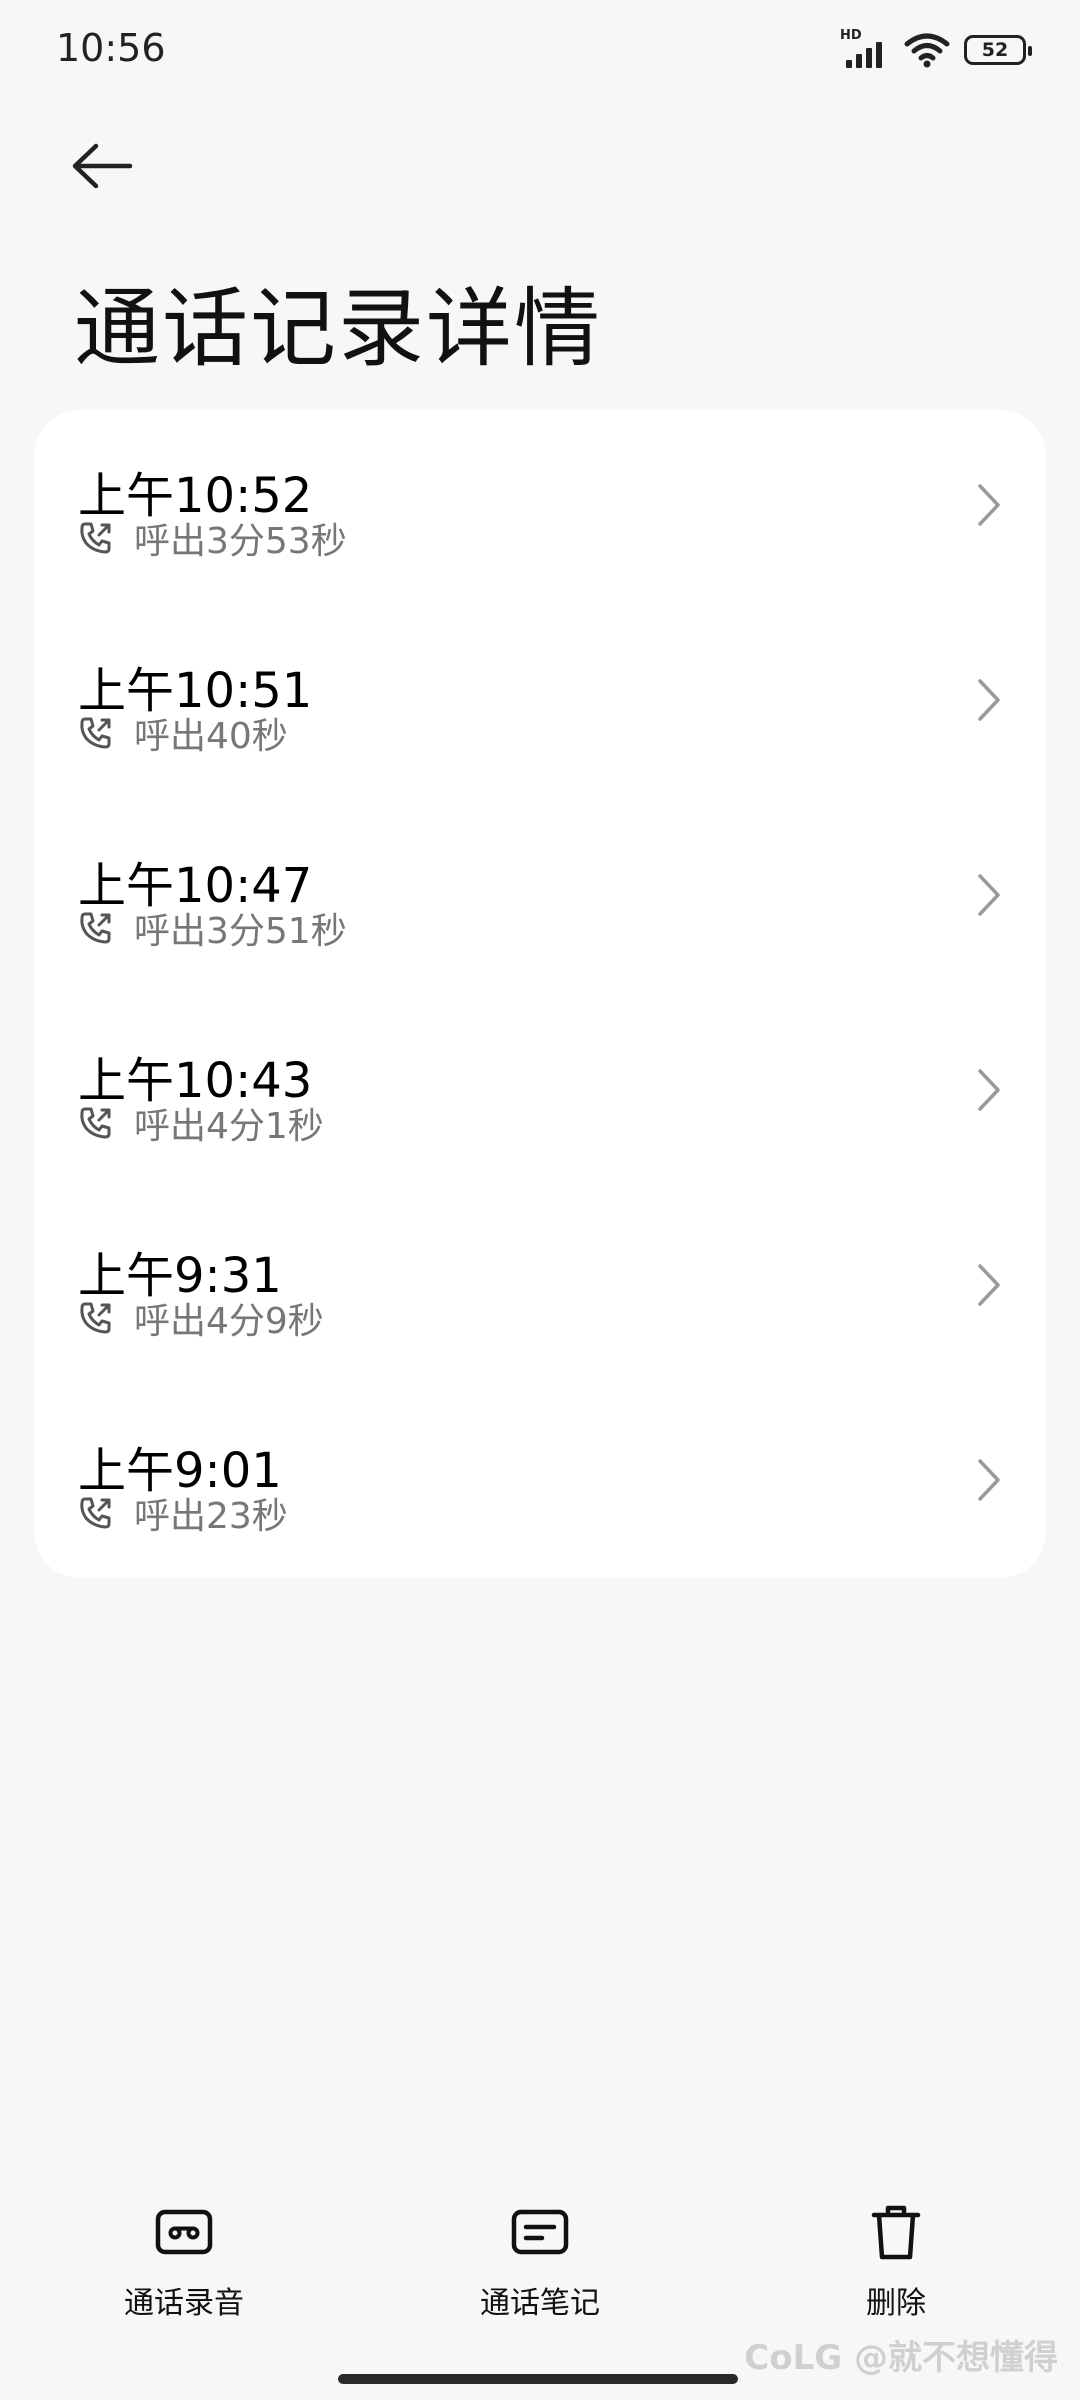  I want to click on call-notes-label: 通话笔记, so click(540, 2303).